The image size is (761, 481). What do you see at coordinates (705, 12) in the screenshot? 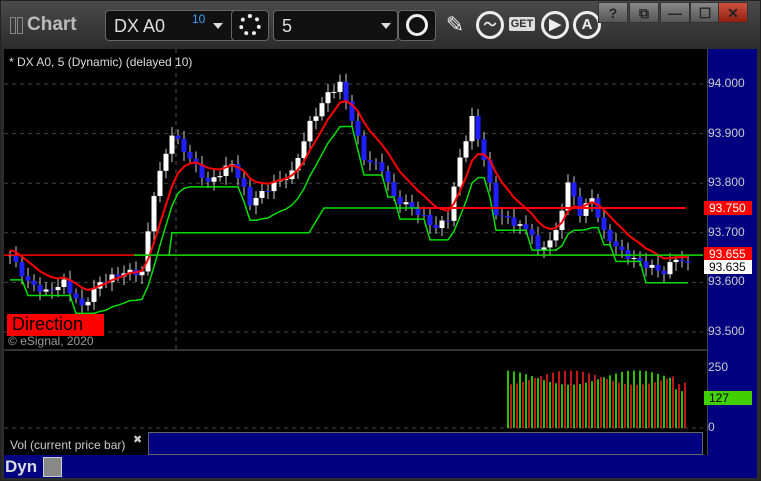
I see `maximize-button: ☐` at bounding box center [705, 12].